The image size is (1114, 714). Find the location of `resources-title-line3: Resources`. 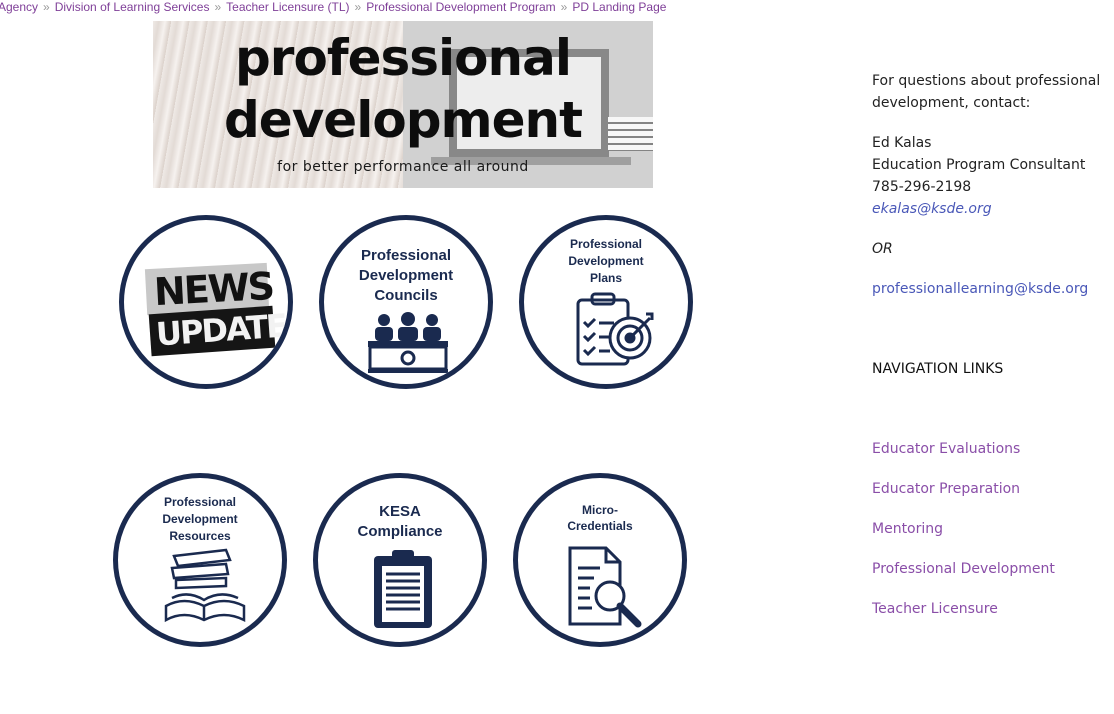

resources-title-line3: Resources is located at coordinates (200, 536).